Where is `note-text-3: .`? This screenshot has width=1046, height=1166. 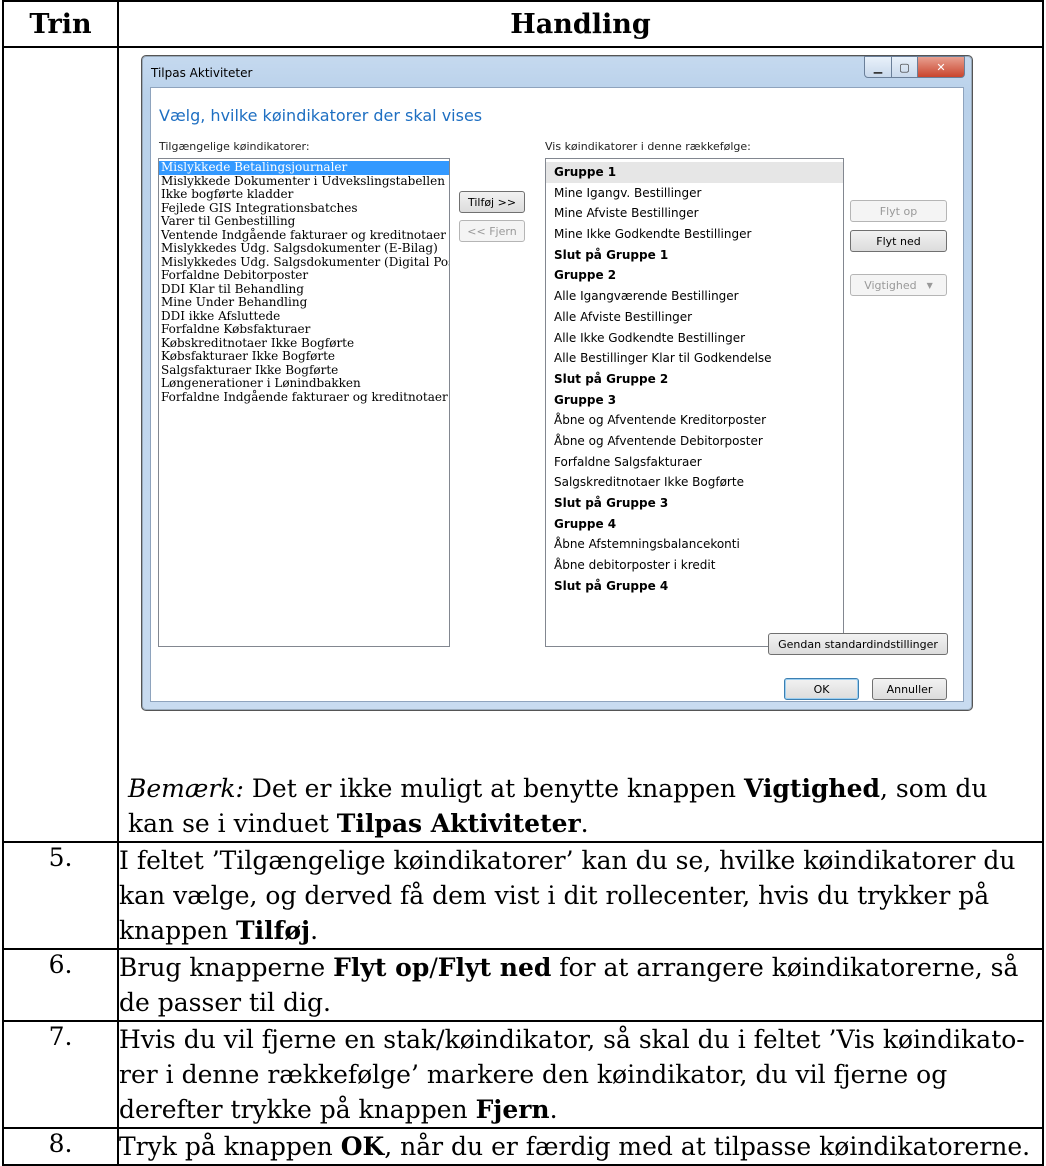 note-text-3: . is located at coordinates (584, 823).